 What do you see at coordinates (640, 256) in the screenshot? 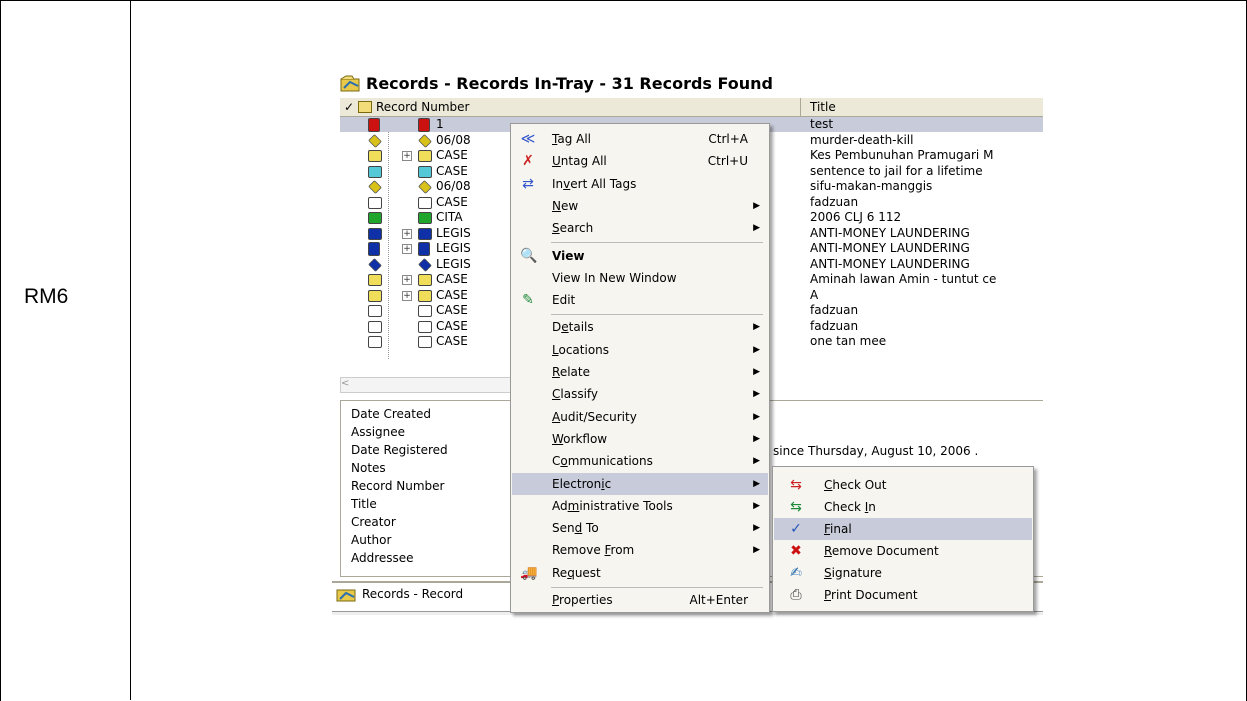
I see `menu-item-view: 🔍 View` at bounding box center [640, 256].